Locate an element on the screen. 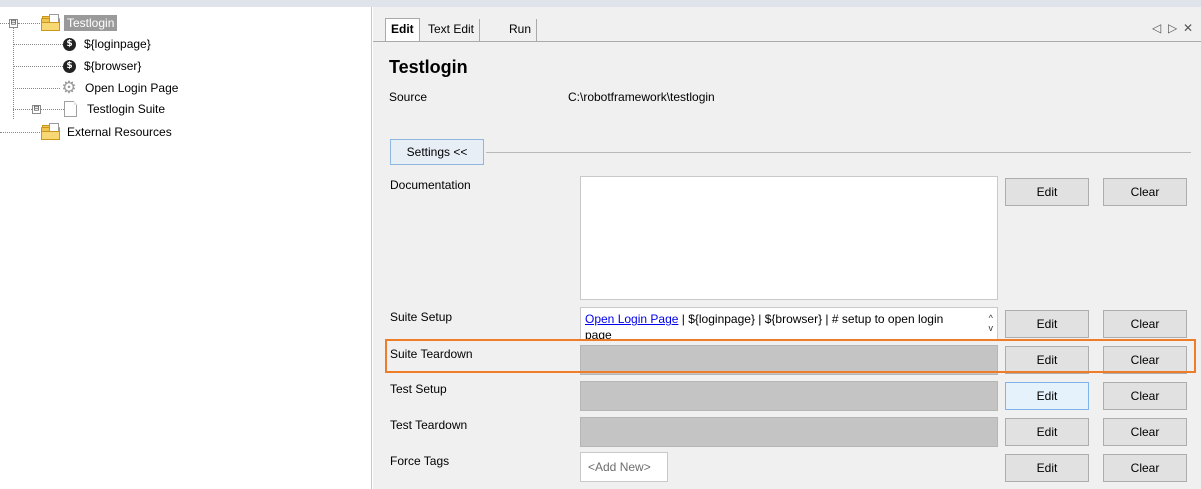 This screenshot has height=489, width=1201. documentation-clear-button: Clear is located at coordinates (1145, 192).